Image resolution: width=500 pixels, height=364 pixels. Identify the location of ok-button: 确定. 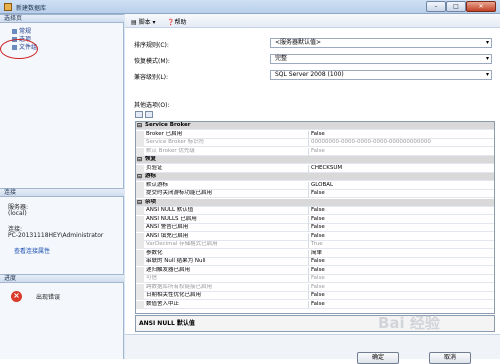
(378, 358).